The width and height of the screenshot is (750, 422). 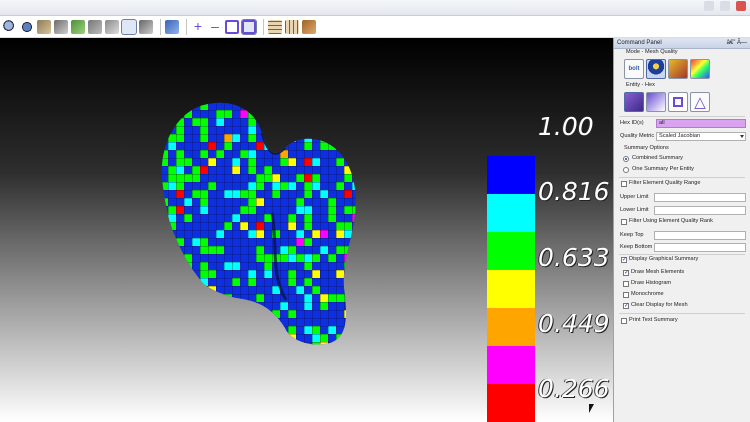 What do you see at coordinates (10, 26) in the screenshot?
I see `zoom-icon` at bounding box center [10, 26].